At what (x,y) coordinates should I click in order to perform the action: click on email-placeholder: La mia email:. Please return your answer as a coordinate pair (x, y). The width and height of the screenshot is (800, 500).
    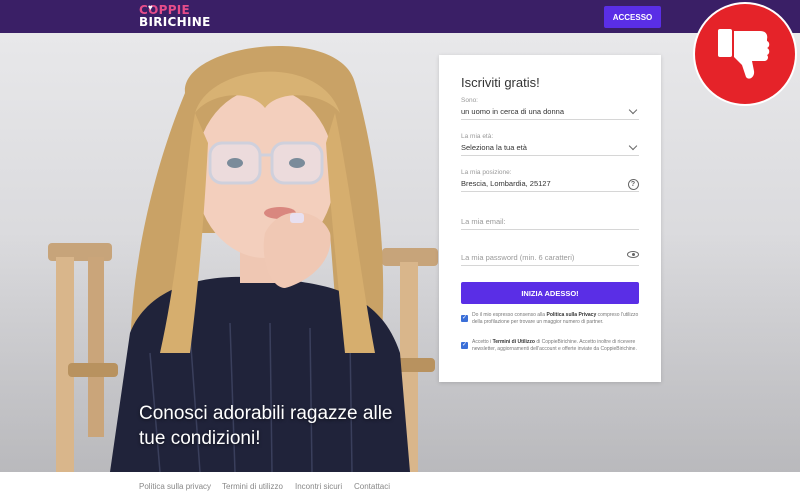
    Looking at the image, I should click on (483, 221).